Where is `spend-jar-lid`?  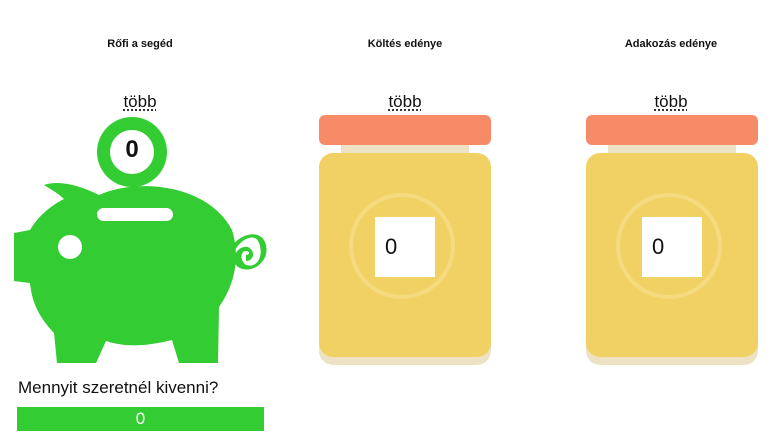
spend-jar-lid is located at coordinates (405, 130).